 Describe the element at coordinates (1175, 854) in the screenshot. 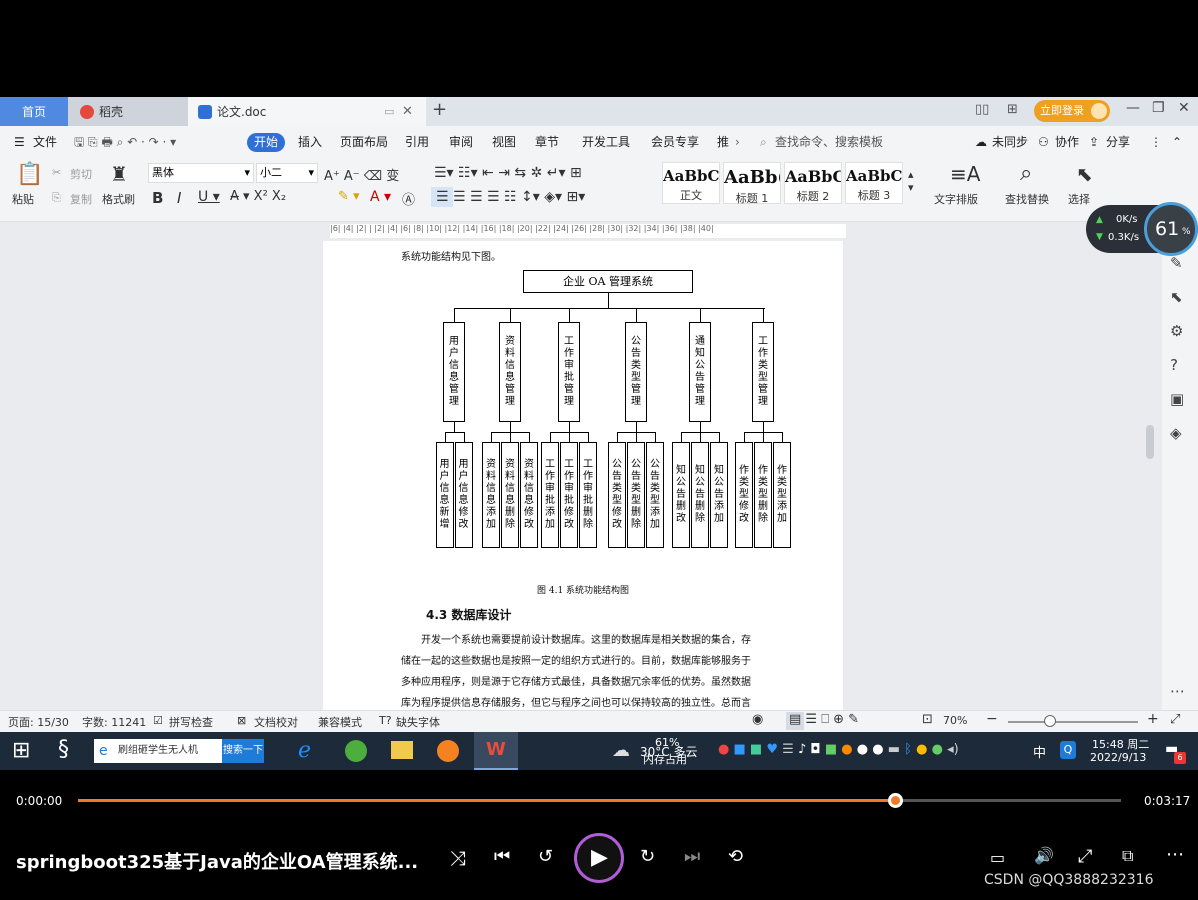

I see `more-options-icon: ⋯` at that location.